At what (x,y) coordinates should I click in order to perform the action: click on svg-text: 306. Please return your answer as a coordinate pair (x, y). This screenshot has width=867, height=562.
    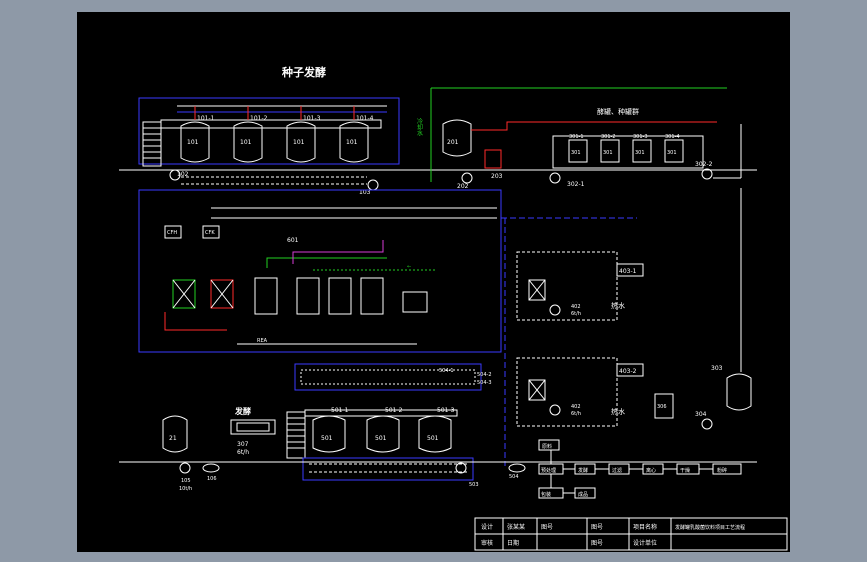
    Looking at the image, I should click on (662, 407).